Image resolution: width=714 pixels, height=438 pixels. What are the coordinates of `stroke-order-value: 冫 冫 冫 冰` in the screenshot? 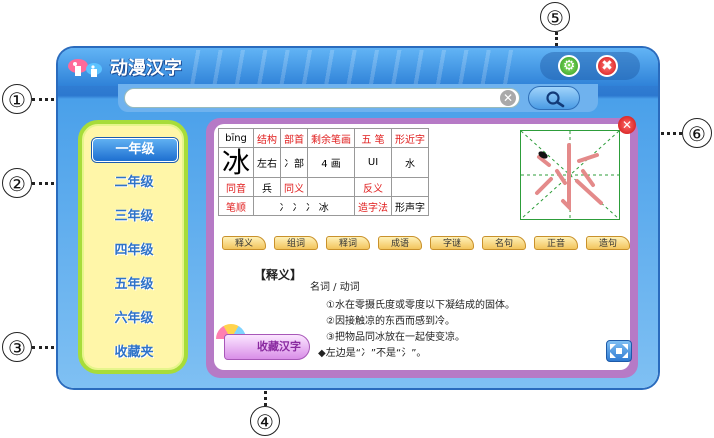 It's located at (304, 206).